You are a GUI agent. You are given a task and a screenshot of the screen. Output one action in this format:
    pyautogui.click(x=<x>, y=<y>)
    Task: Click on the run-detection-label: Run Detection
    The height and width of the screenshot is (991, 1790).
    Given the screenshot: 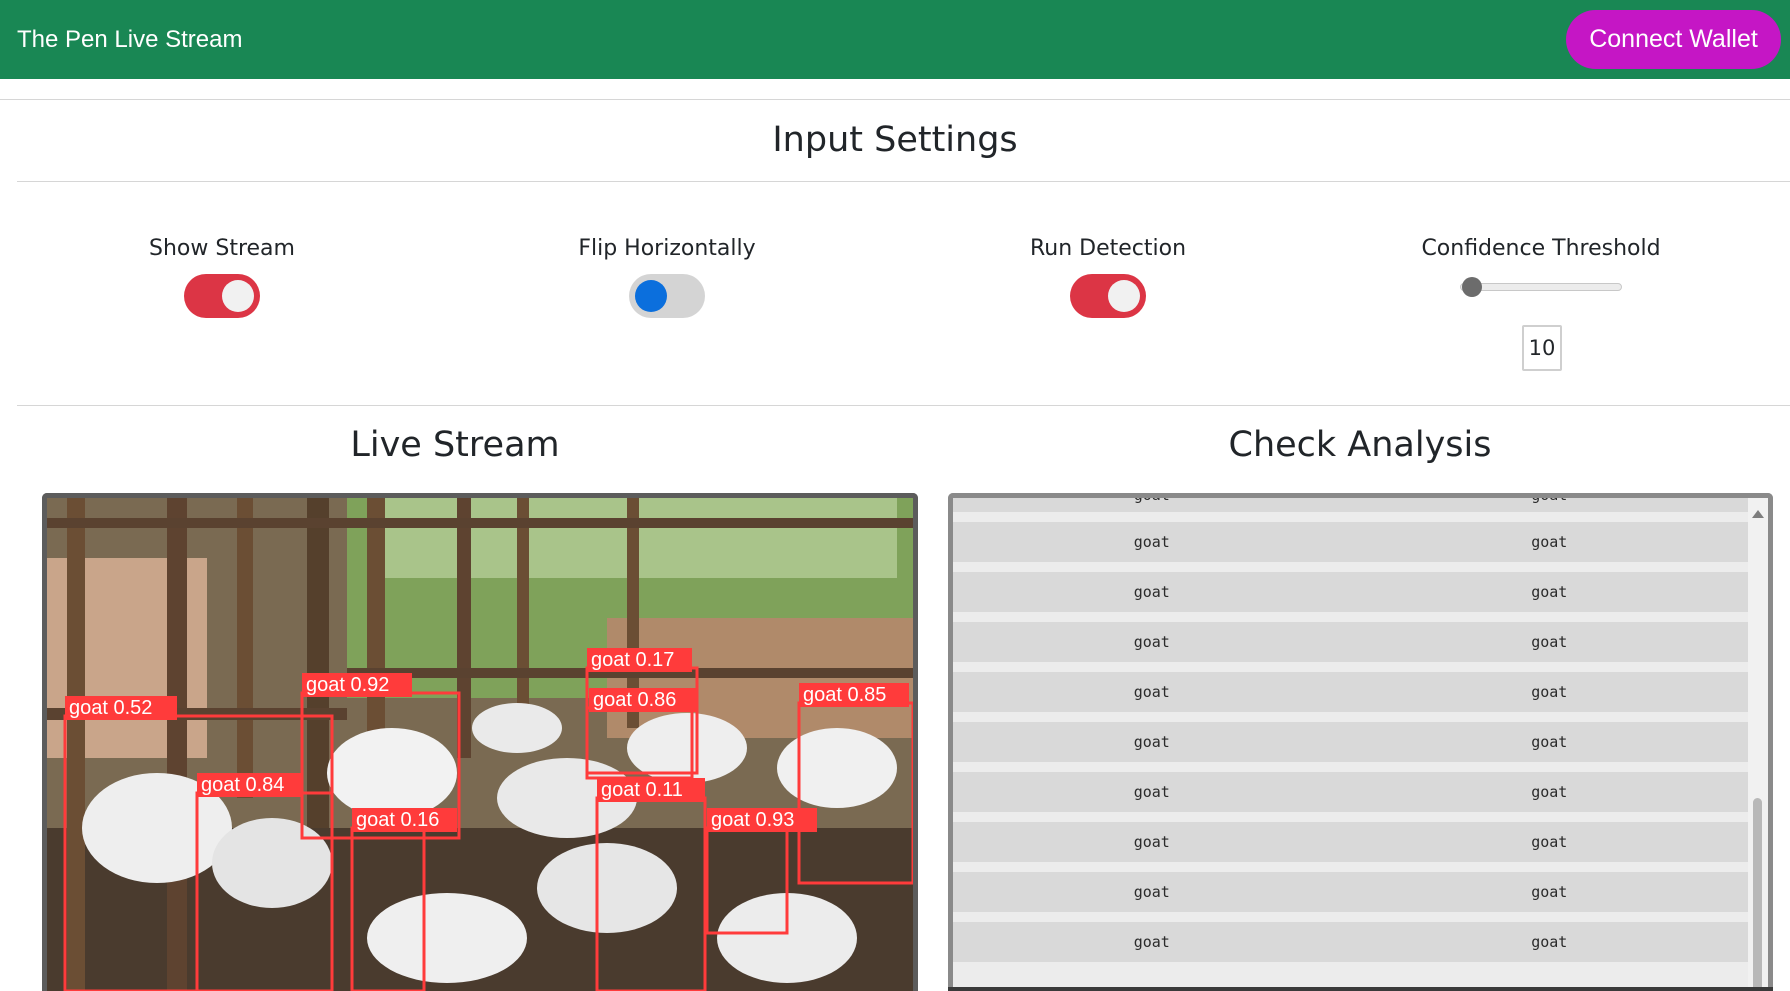 What is the action you would take?
    pyautogui.click(x=1108, y=248)
    